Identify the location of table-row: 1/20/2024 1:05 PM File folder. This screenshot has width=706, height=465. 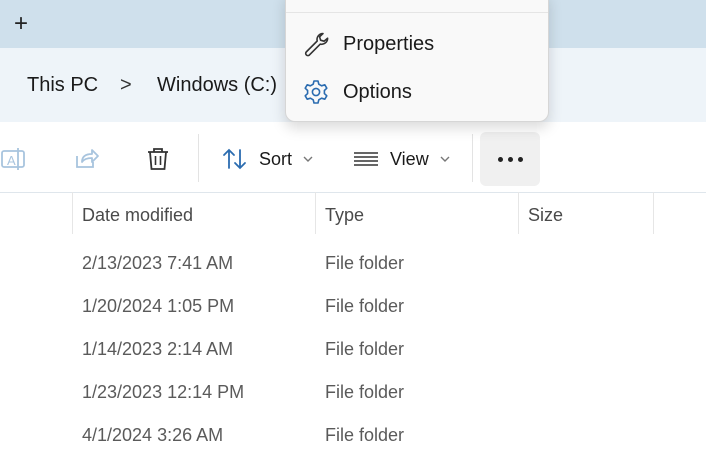
(353, 307).